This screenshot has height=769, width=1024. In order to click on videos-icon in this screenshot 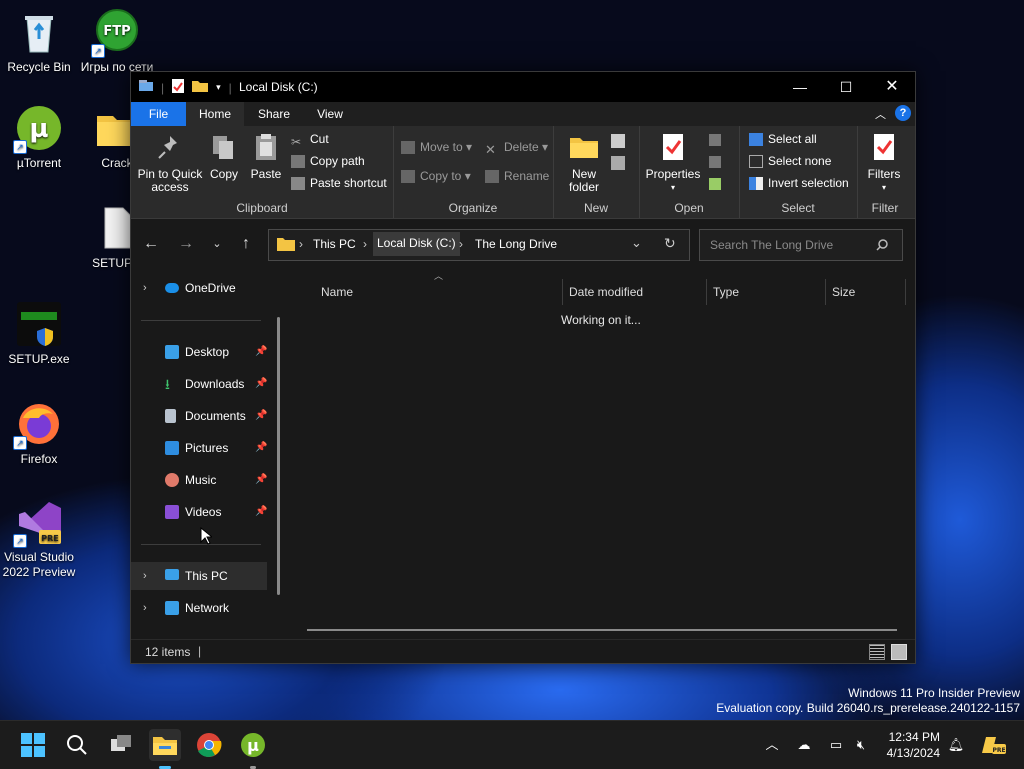, I will do `click(172, 512)`.